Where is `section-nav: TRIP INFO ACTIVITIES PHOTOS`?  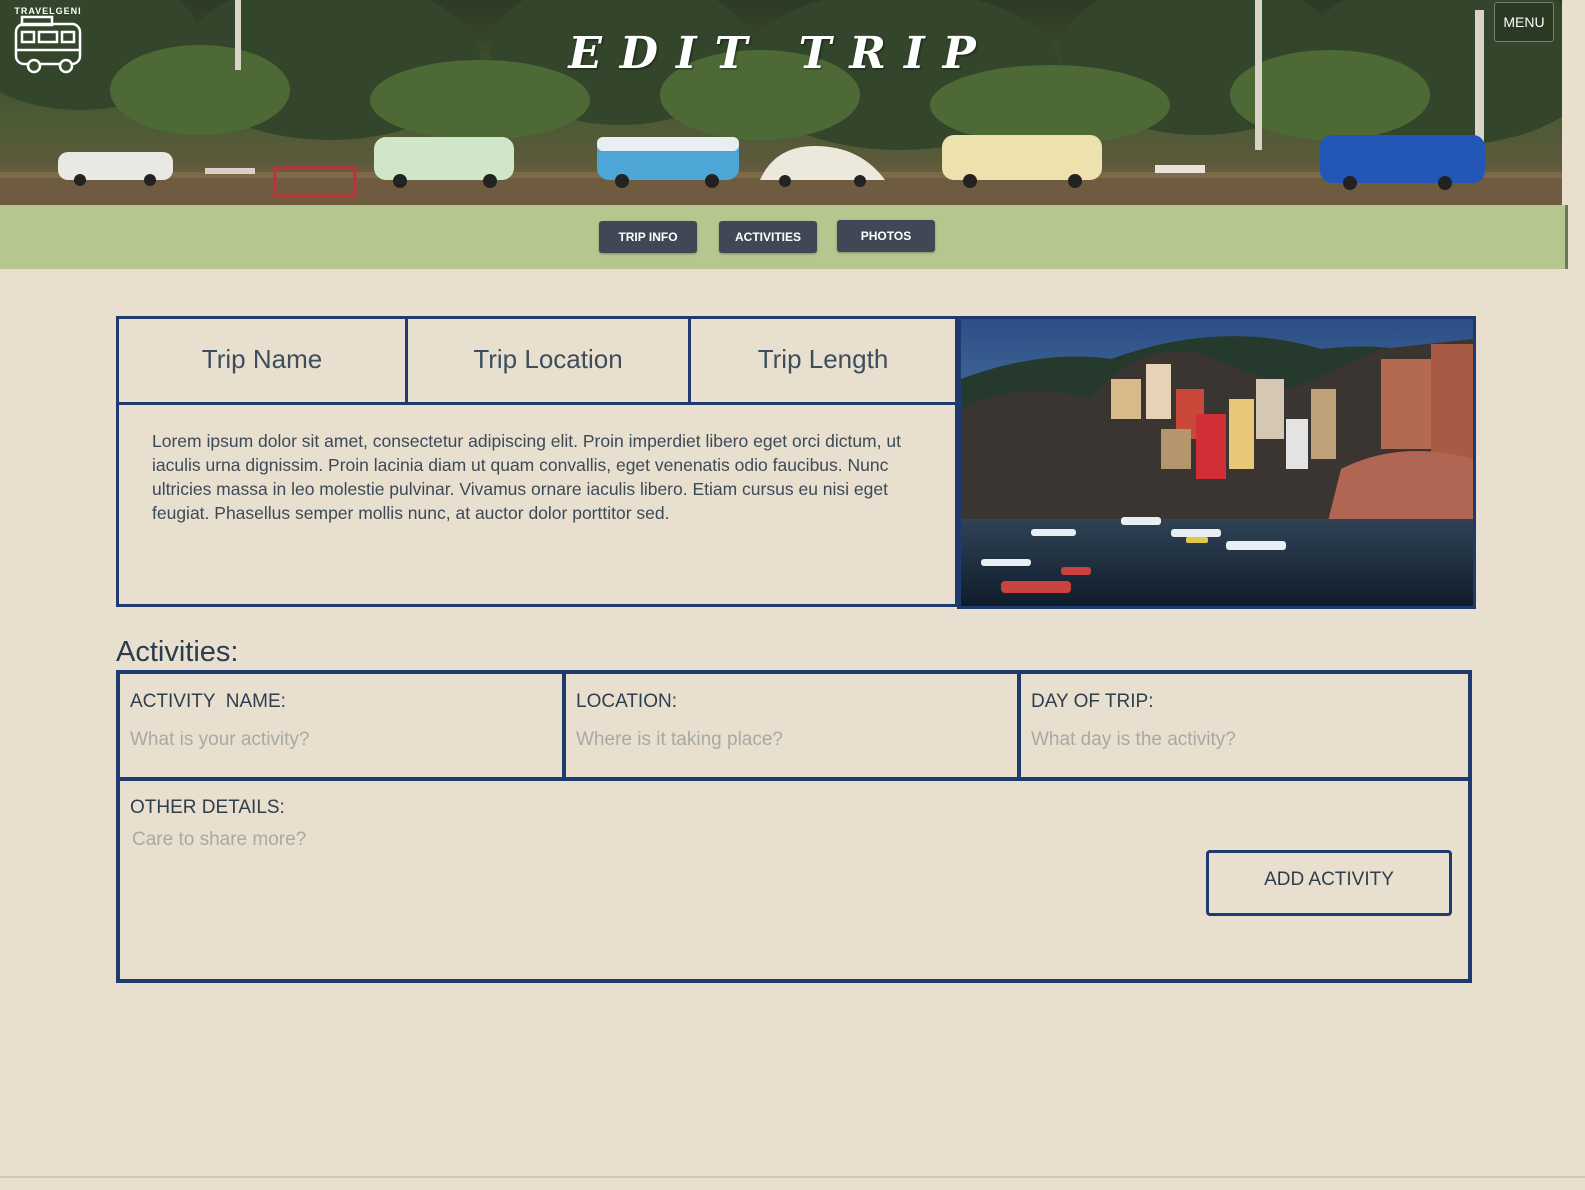
section-nav: TRIP INFO ACTIVITIES PHOTOS is located at coordinates (784, 237).